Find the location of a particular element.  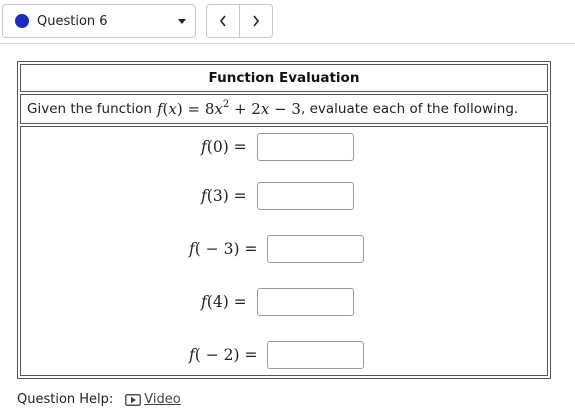

function-definition: f(x) = 8x2 + 2x − 3 is located at coordinates (228, 109).